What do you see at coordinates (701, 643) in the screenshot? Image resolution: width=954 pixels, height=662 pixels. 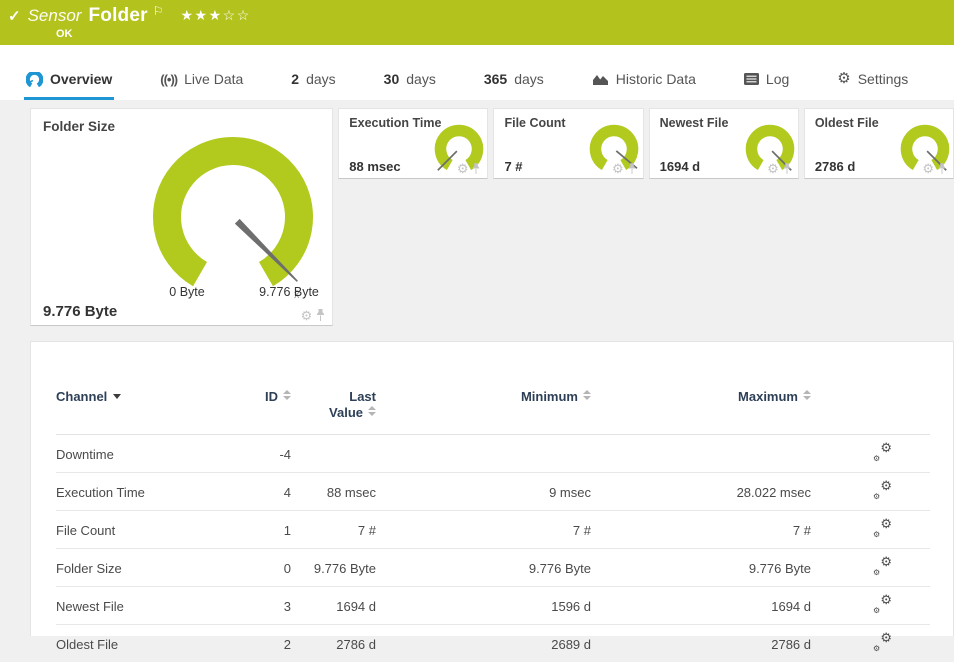 I see `channel-maximum: 2786 d` at bounding box center [701, 643].